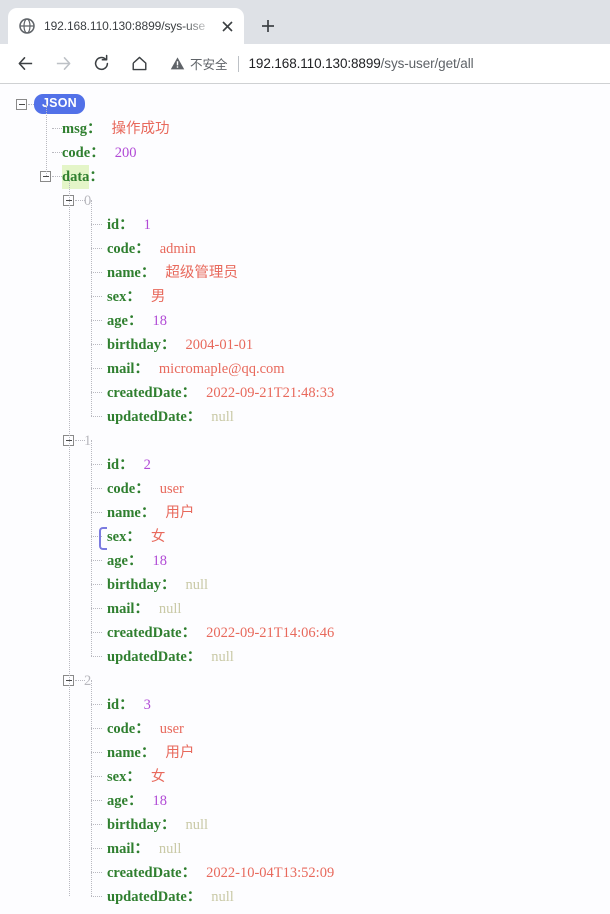 Image resolution: width=610 pixels, height=914 pixels. What do you see at coordinates (158, 297) in the screenshot?
I see `json-value: 男` at bounding box center [158, 297].